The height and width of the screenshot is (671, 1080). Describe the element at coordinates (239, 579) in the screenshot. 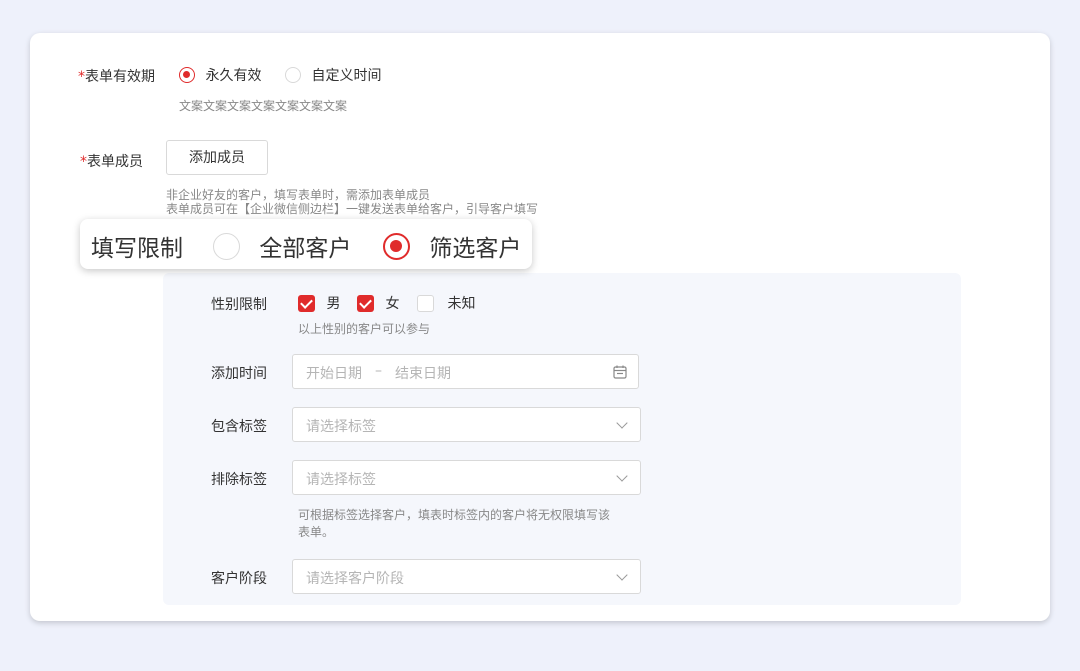

I see `customer-stage-label: 客户阶段` at that location.